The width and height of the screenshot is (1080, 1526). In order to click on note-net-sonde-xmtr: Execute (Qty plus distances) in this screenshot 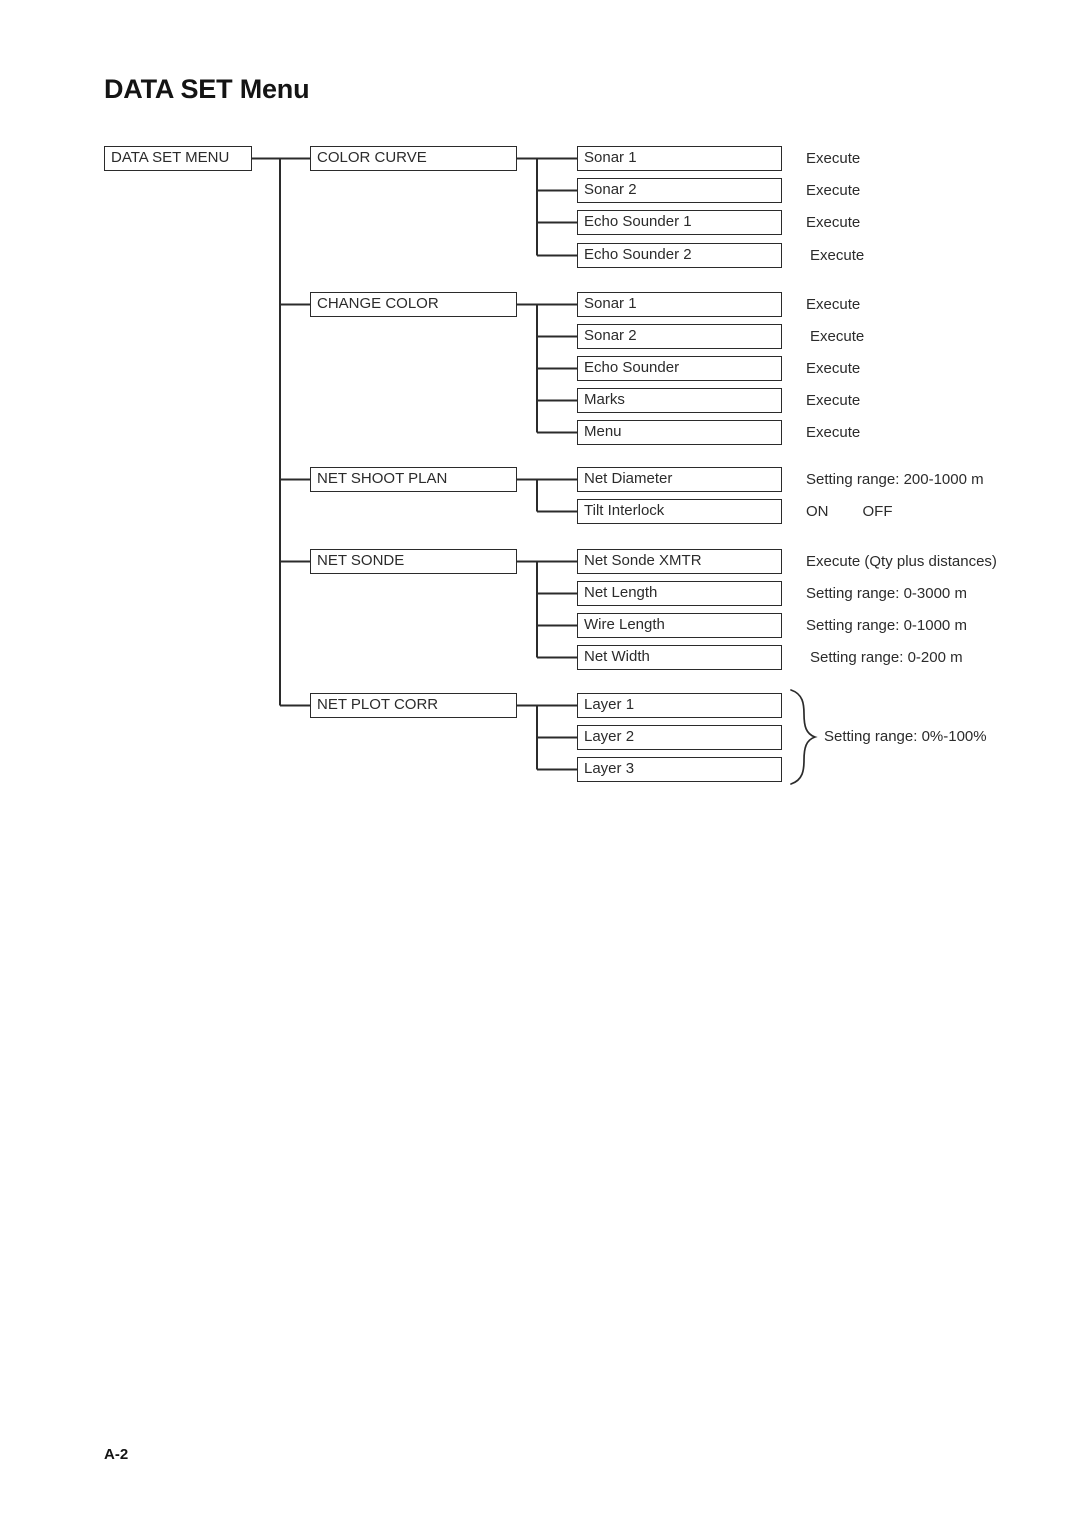, I will do `click(901, 561)`.